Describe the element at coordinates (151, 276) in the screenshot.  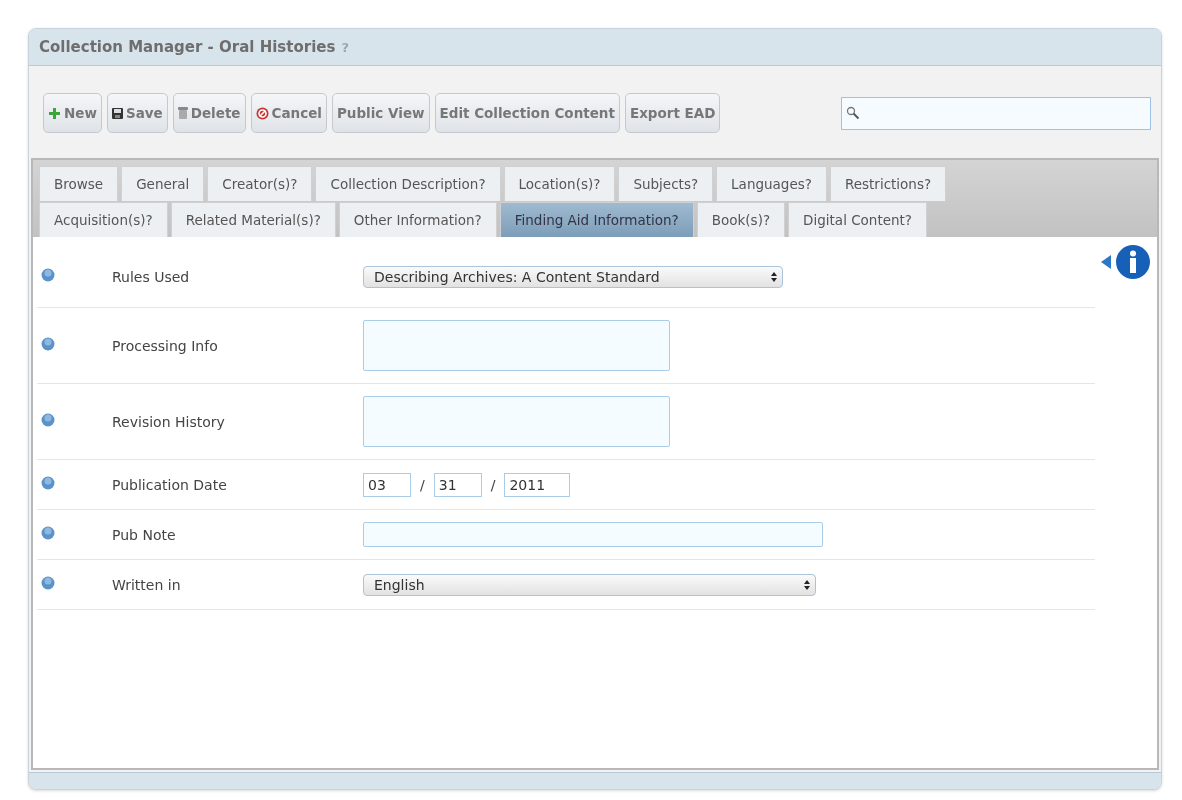
I see `field-label: Rules Used` at that location.